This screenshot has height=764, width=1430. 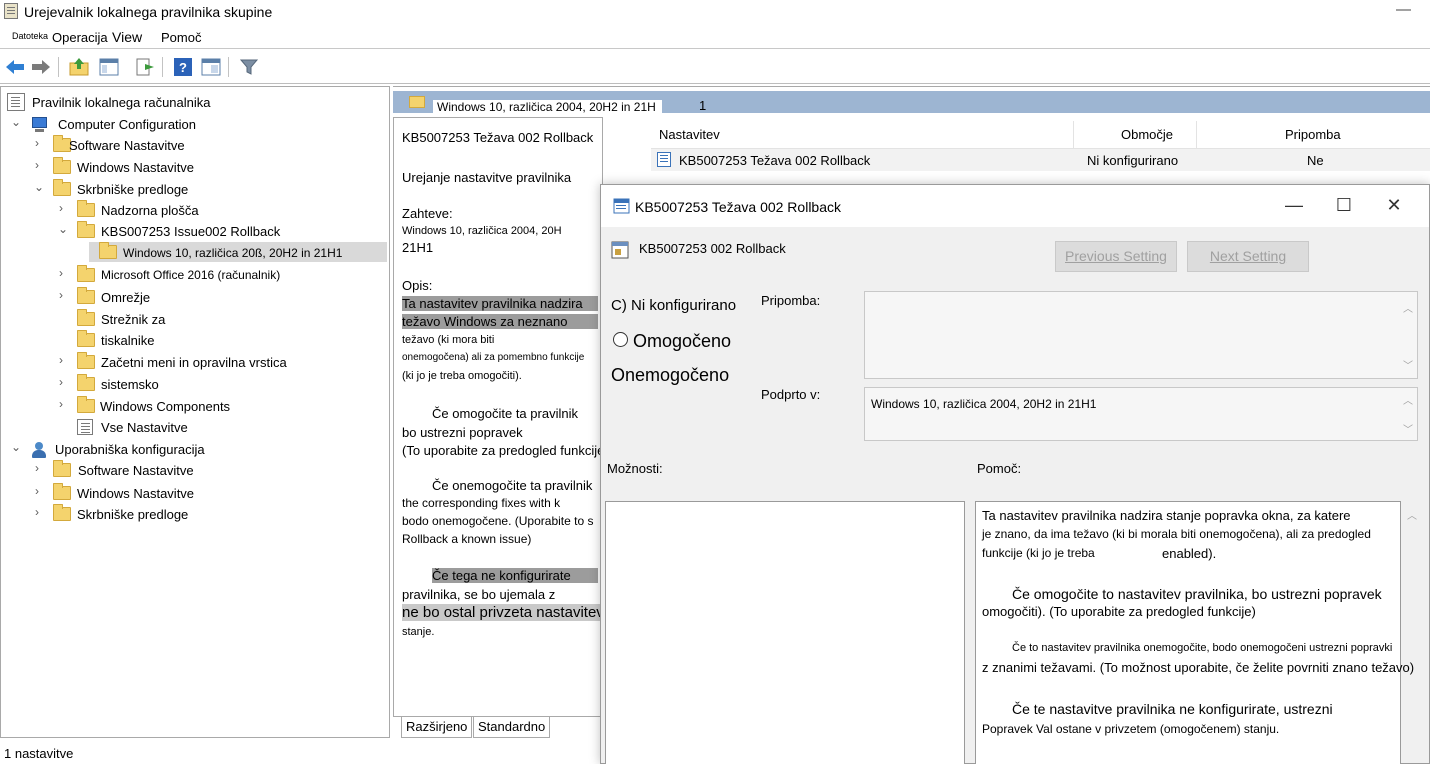 What do you see at coordinates (1141, 335) in the screenshot?
I see `comment-field: ︿ ﹀` at bounding box center [1141, 335].